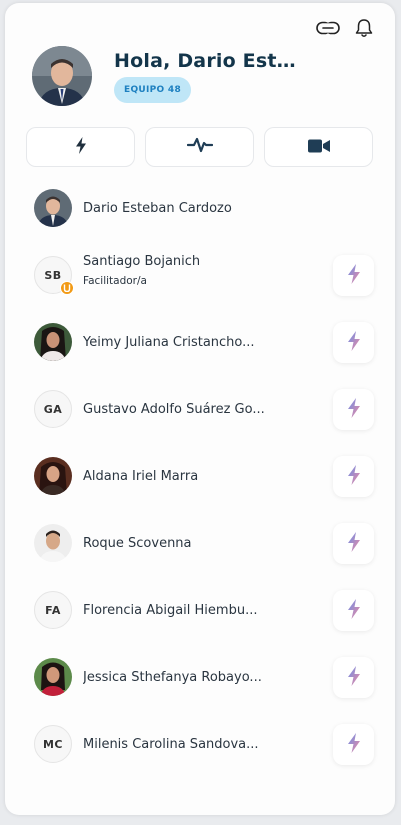 This screenshot has height=825, width=401. I want to click on top-icons, so click(346, 28).